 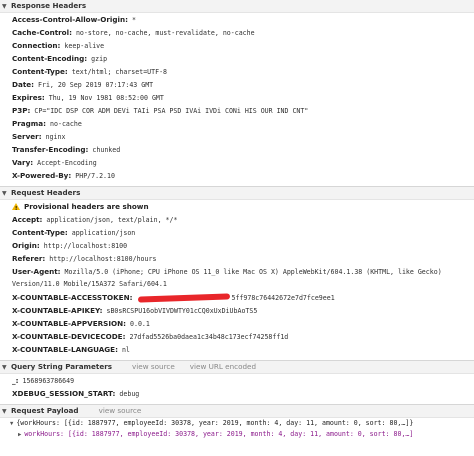 What do you see at coordinates (29, 123) in the screenshot?
I see `header-key: Pragma:` at bounding box center [29, 123].